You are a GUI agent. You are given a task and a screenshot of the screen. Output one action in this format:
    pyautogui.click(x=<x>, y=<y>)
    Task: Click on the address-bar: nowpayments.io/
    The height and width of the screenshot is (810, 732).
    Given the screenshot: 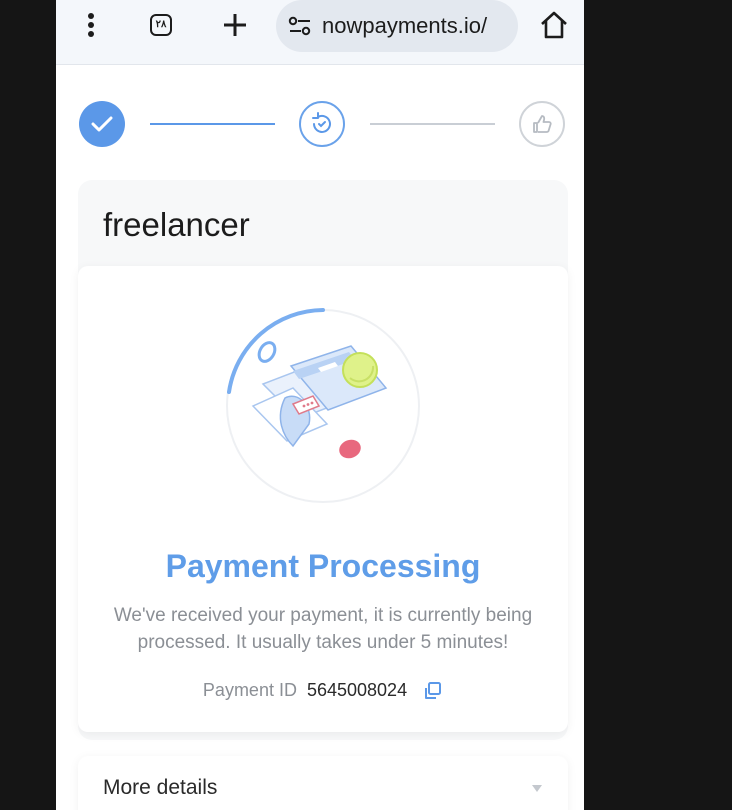 What is the action you would take?
    pyautogui.click(x=397, y=26)
    